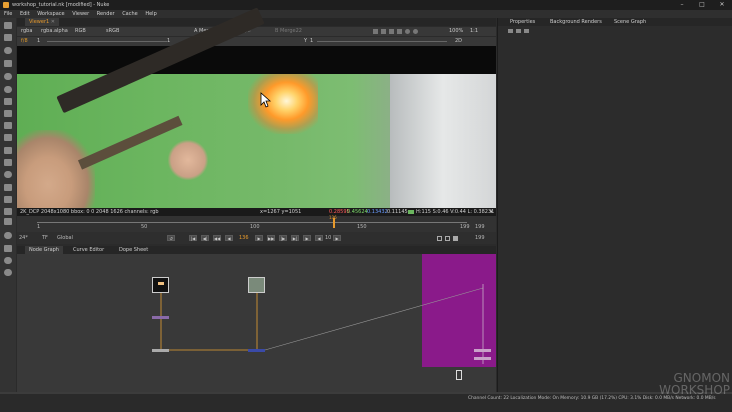  Describe the element at coordinates (576, 22) in the screenshot. I see `tab-background-renders: Background Renders` at that location.